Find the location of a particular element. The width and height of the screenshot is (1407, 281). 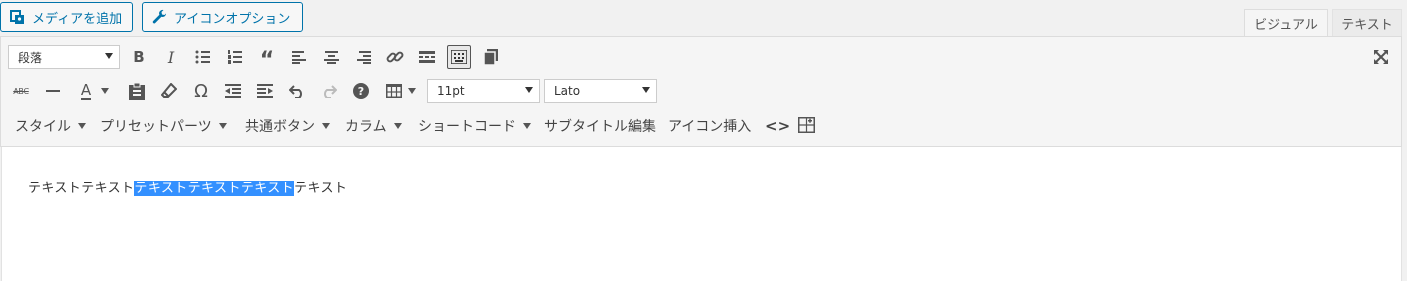

help-icon: ? is located at coordinates (361, 91).